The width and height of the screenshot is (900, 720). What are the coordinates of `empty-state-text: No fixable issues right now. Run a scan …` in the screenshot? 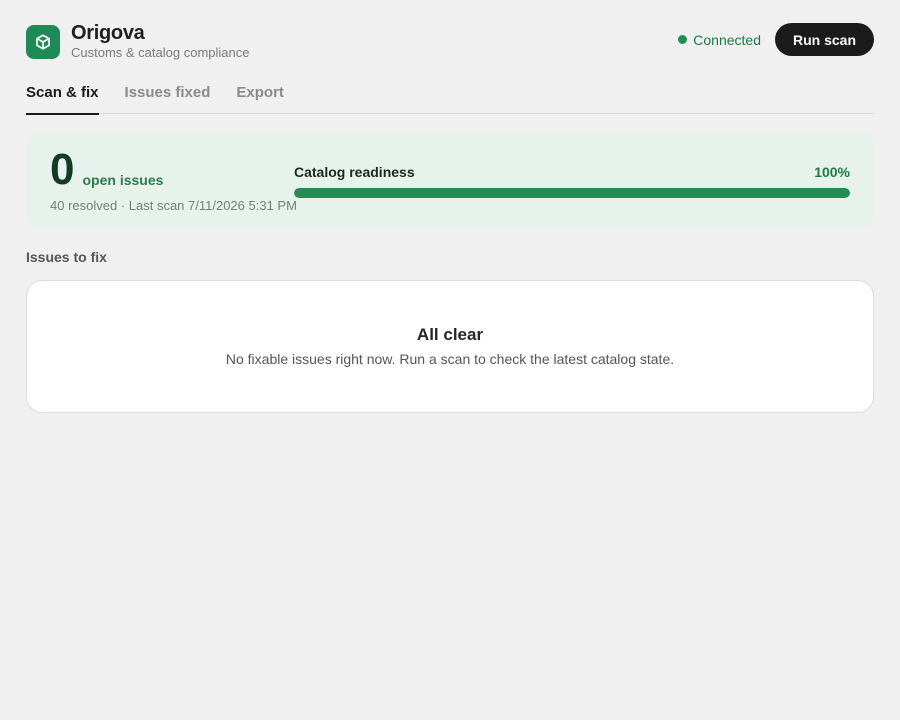 It's located at (450, 359).